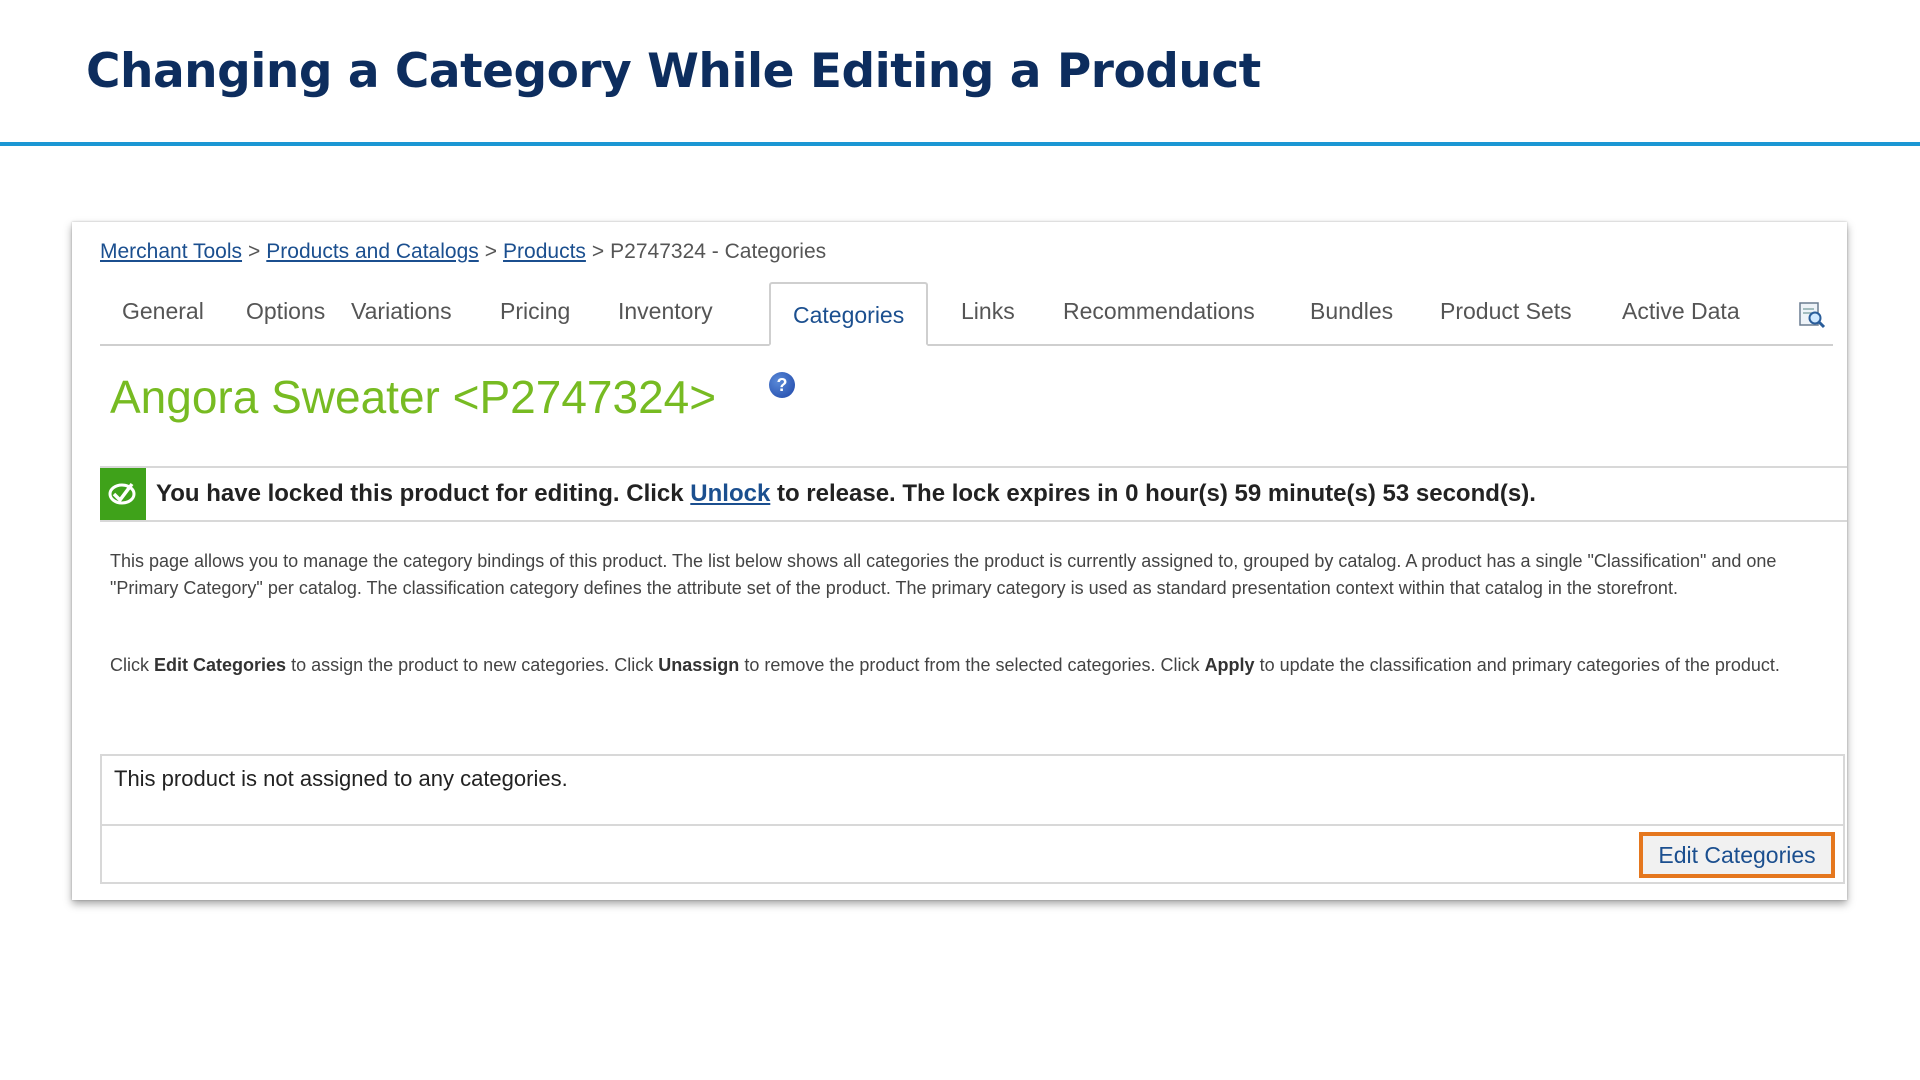 The image size is (1920, 1080). I want to click on tab-inventory: Inventory, so click(665, 314).